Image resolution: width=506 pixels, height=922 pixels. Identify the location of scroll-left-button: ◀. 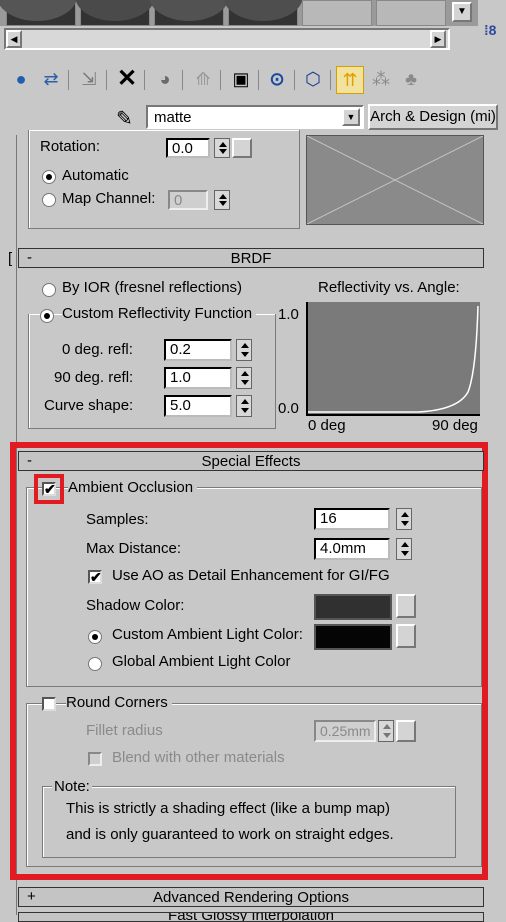
(14, 39).